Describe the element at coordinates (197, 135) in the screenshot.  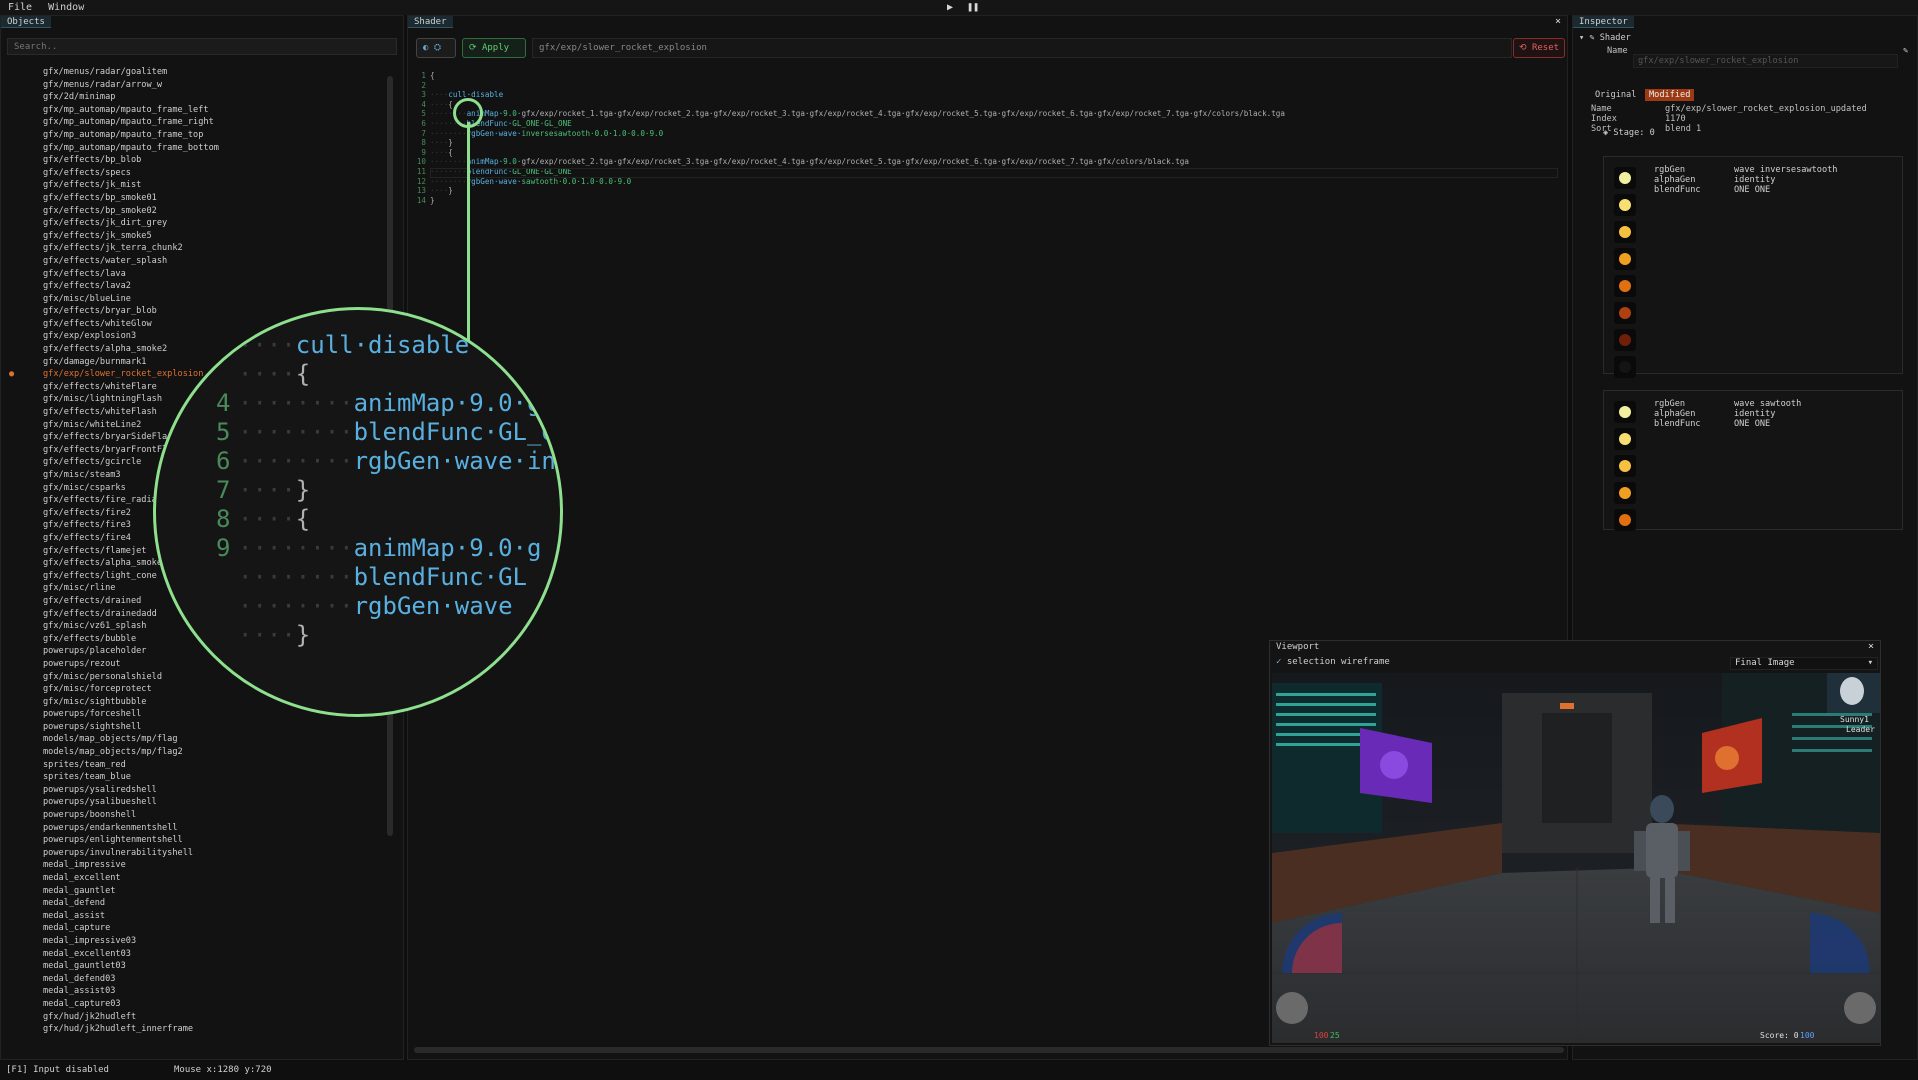
I see `list-item: gfx/mp_automap/mpauto_frame_top` at that location.